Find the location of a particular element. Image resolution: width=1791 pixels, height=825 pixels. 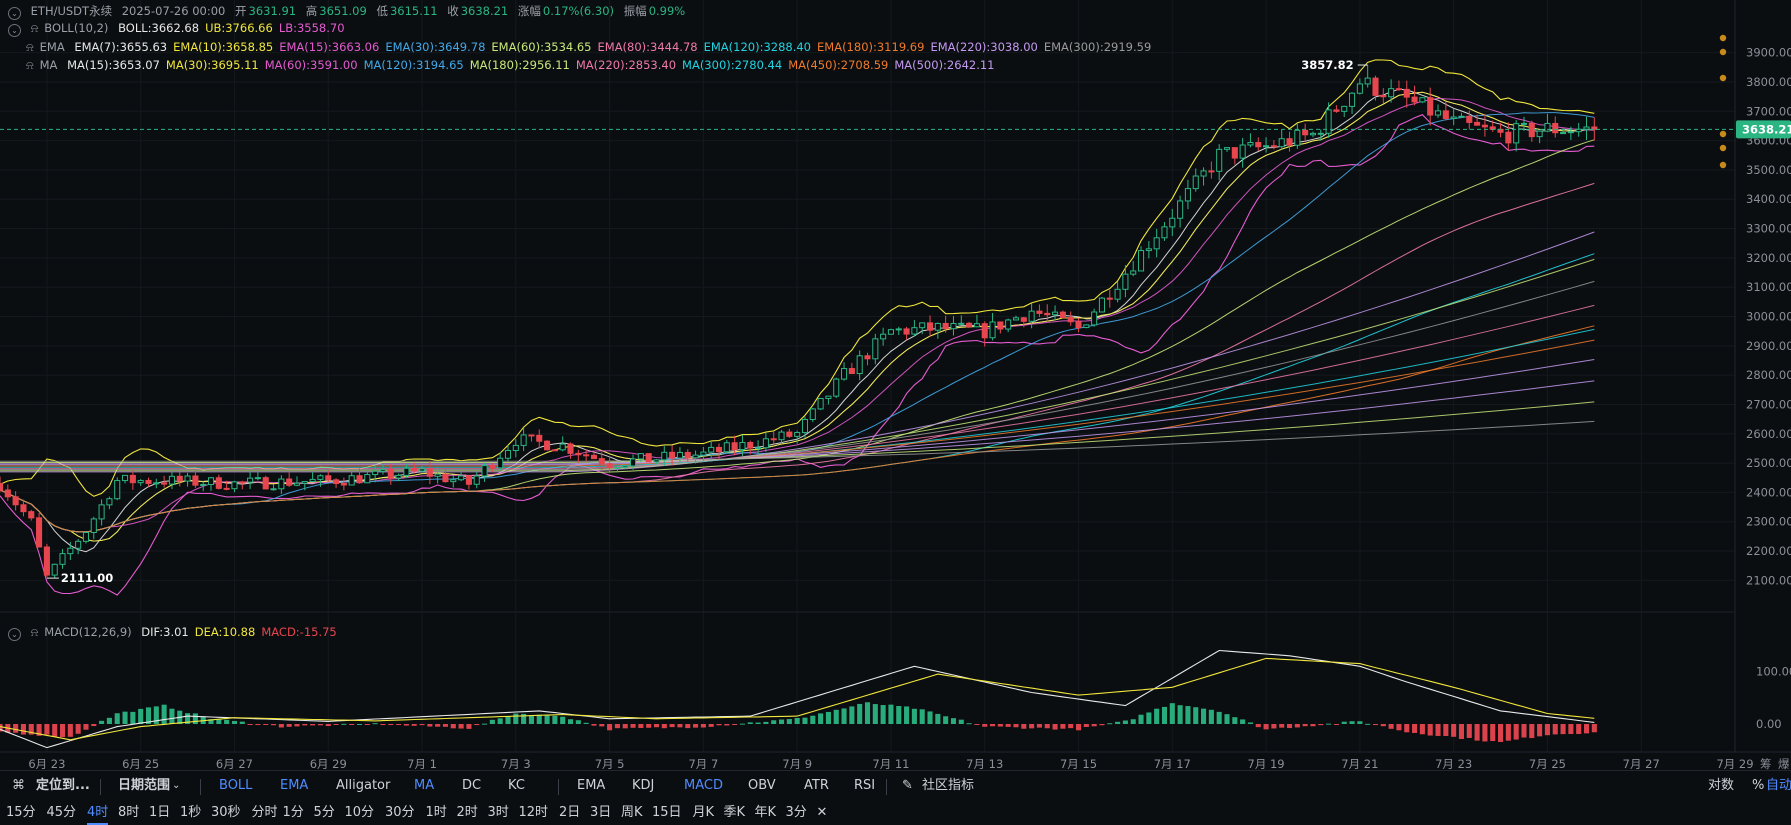

timeframe-22: 年K is located at coordinates (766, 812).